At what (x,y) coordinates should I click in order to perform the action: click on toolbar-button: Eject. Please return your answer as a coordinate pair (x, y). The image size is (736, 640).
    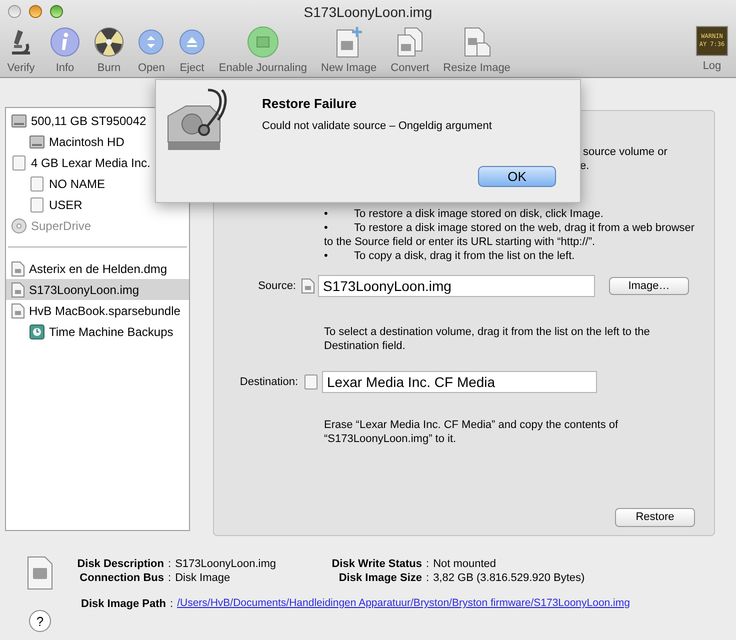
    Looking at the image, I should click on (191, 51).